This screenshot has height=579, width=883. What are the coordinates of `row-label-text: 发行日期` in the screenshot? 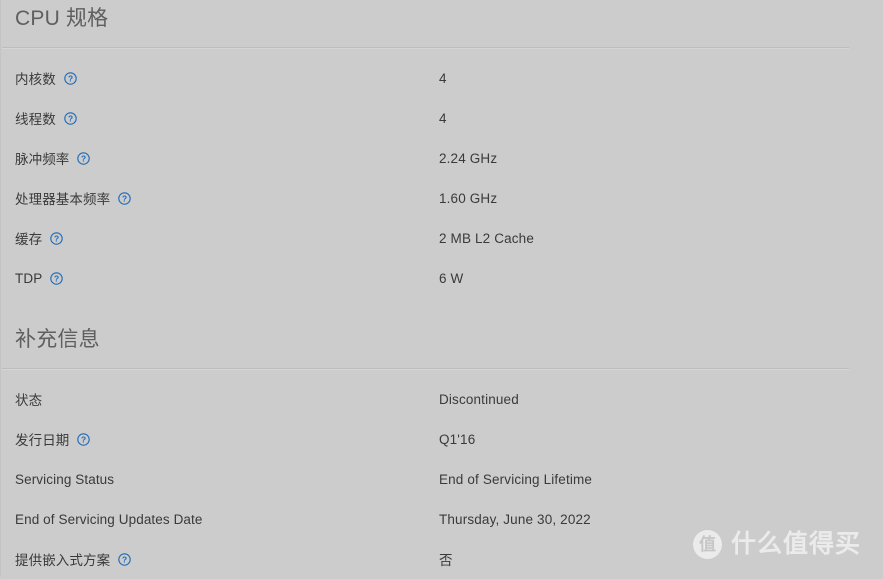 It's located at (42, 440).